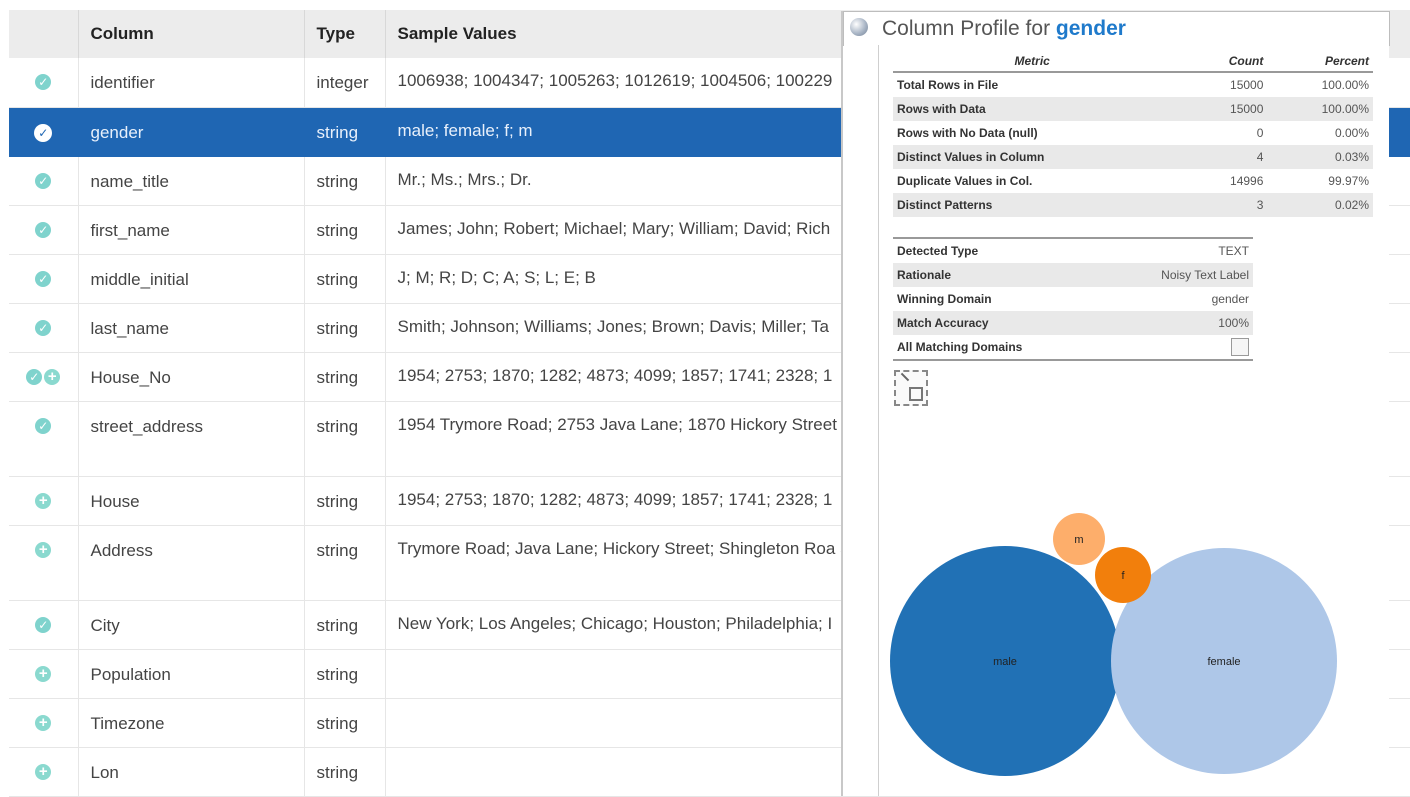 The height and width of the screenshot is (797, 1410). What do you see at coordinates (1351, 133) in the screenshot?
I see `metric-percent: 0.00%` at bounding box center [1351, 133].